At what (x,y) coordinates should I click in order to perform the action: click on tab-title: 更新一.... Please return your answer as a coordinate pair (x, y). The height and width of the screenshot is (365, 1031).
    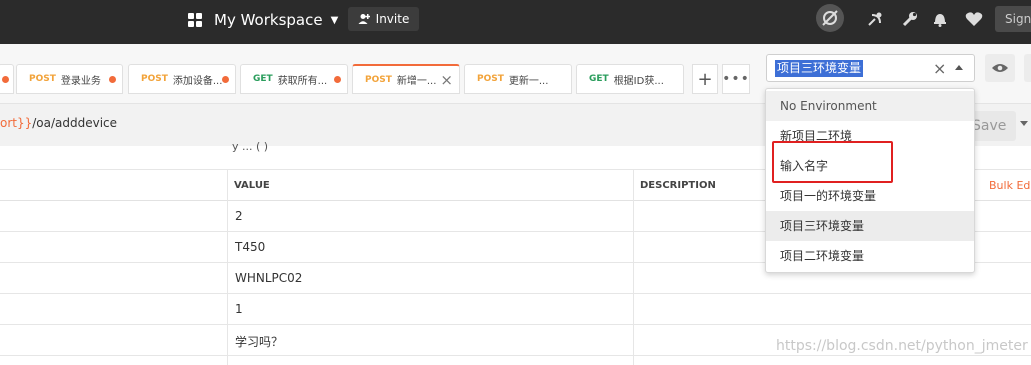
    Looking at the image, I should click on (528, 81).